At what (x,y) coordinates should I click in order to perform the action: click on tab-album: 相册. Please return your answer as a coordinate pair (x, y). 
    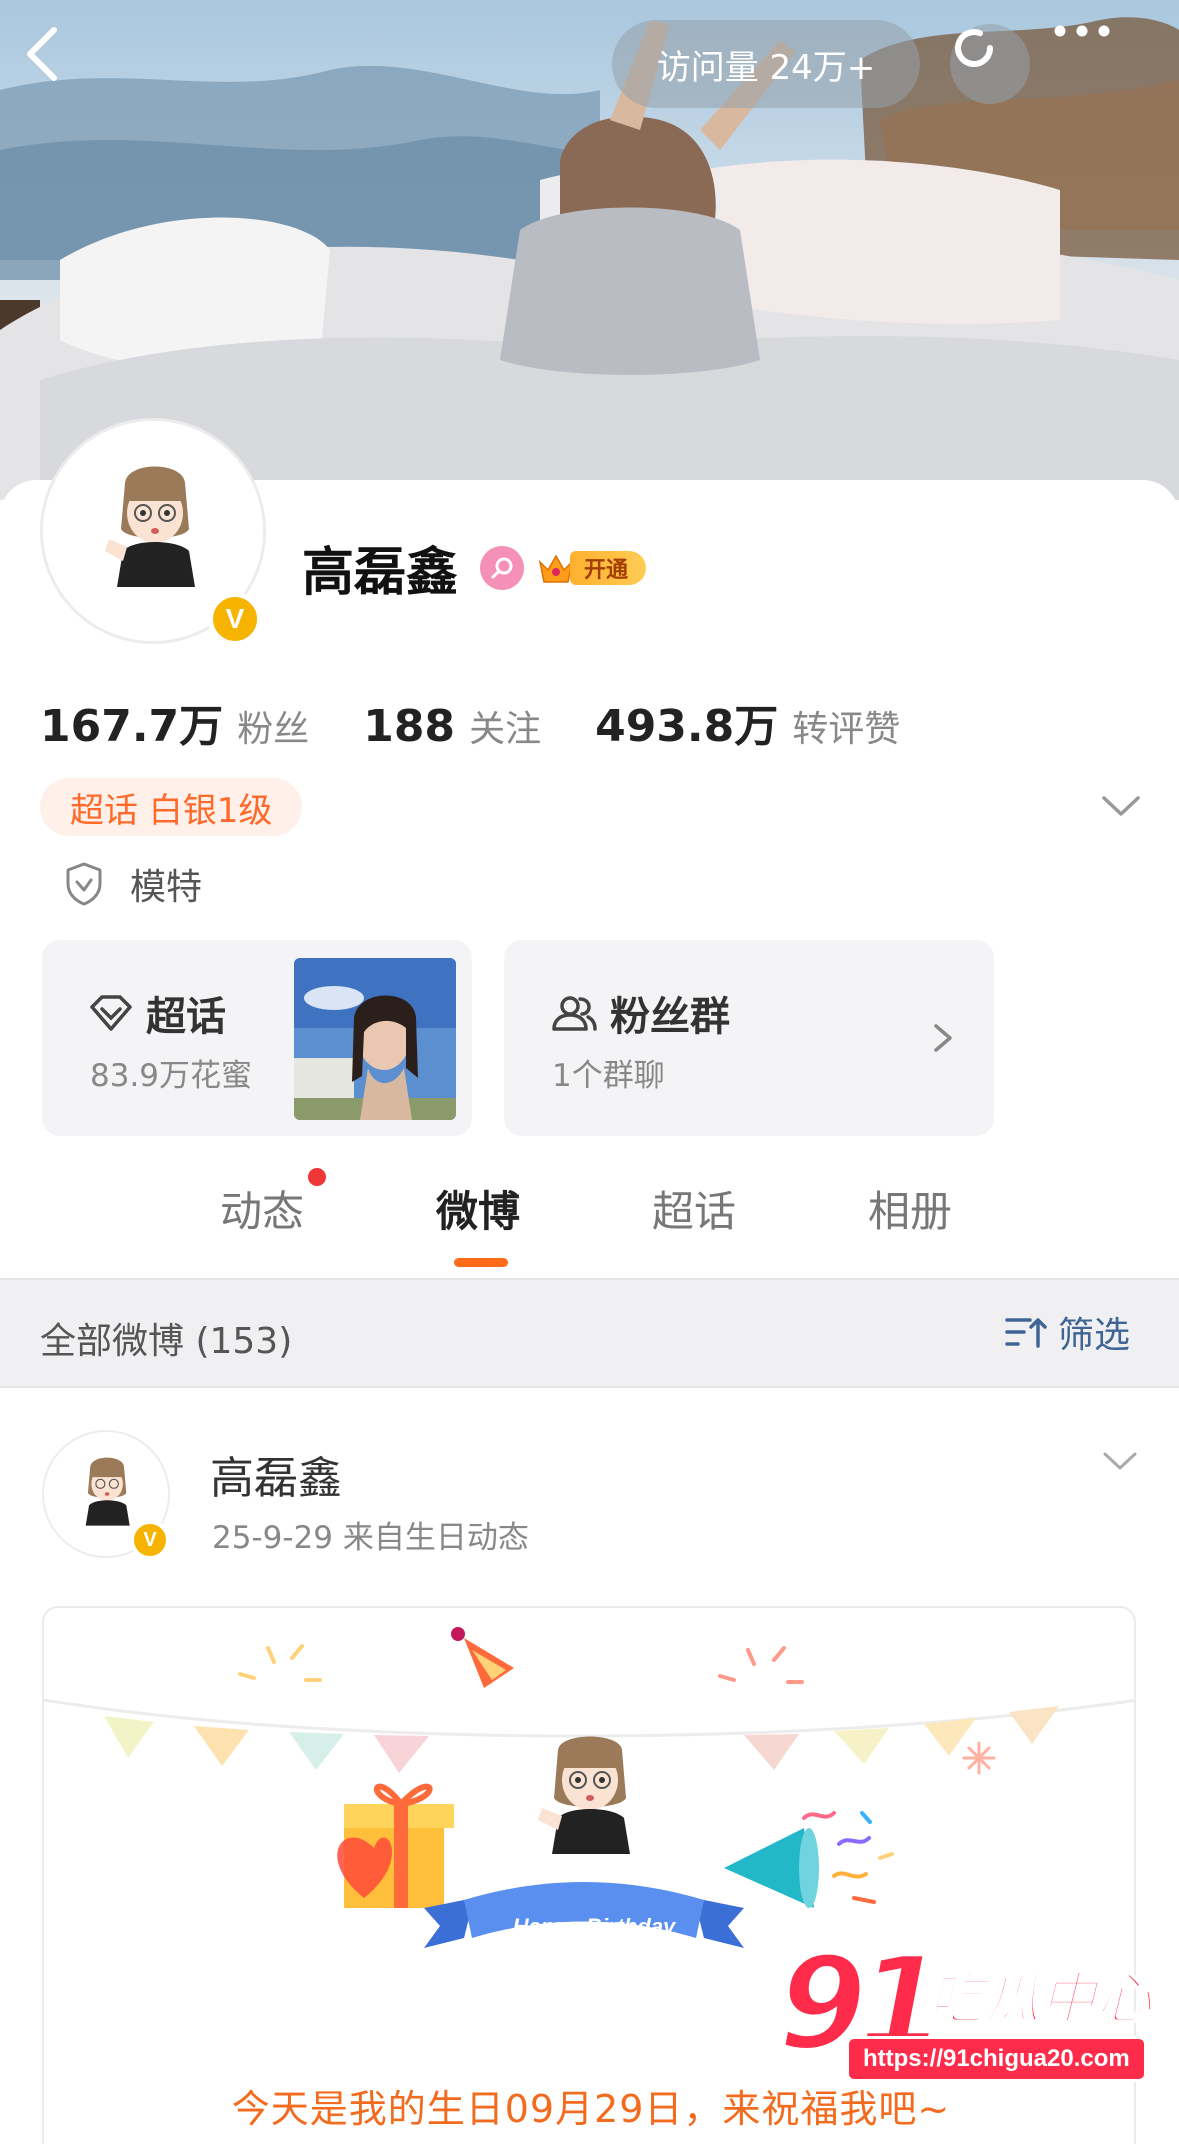
    Looking at the image, I should click on (910, 1208).